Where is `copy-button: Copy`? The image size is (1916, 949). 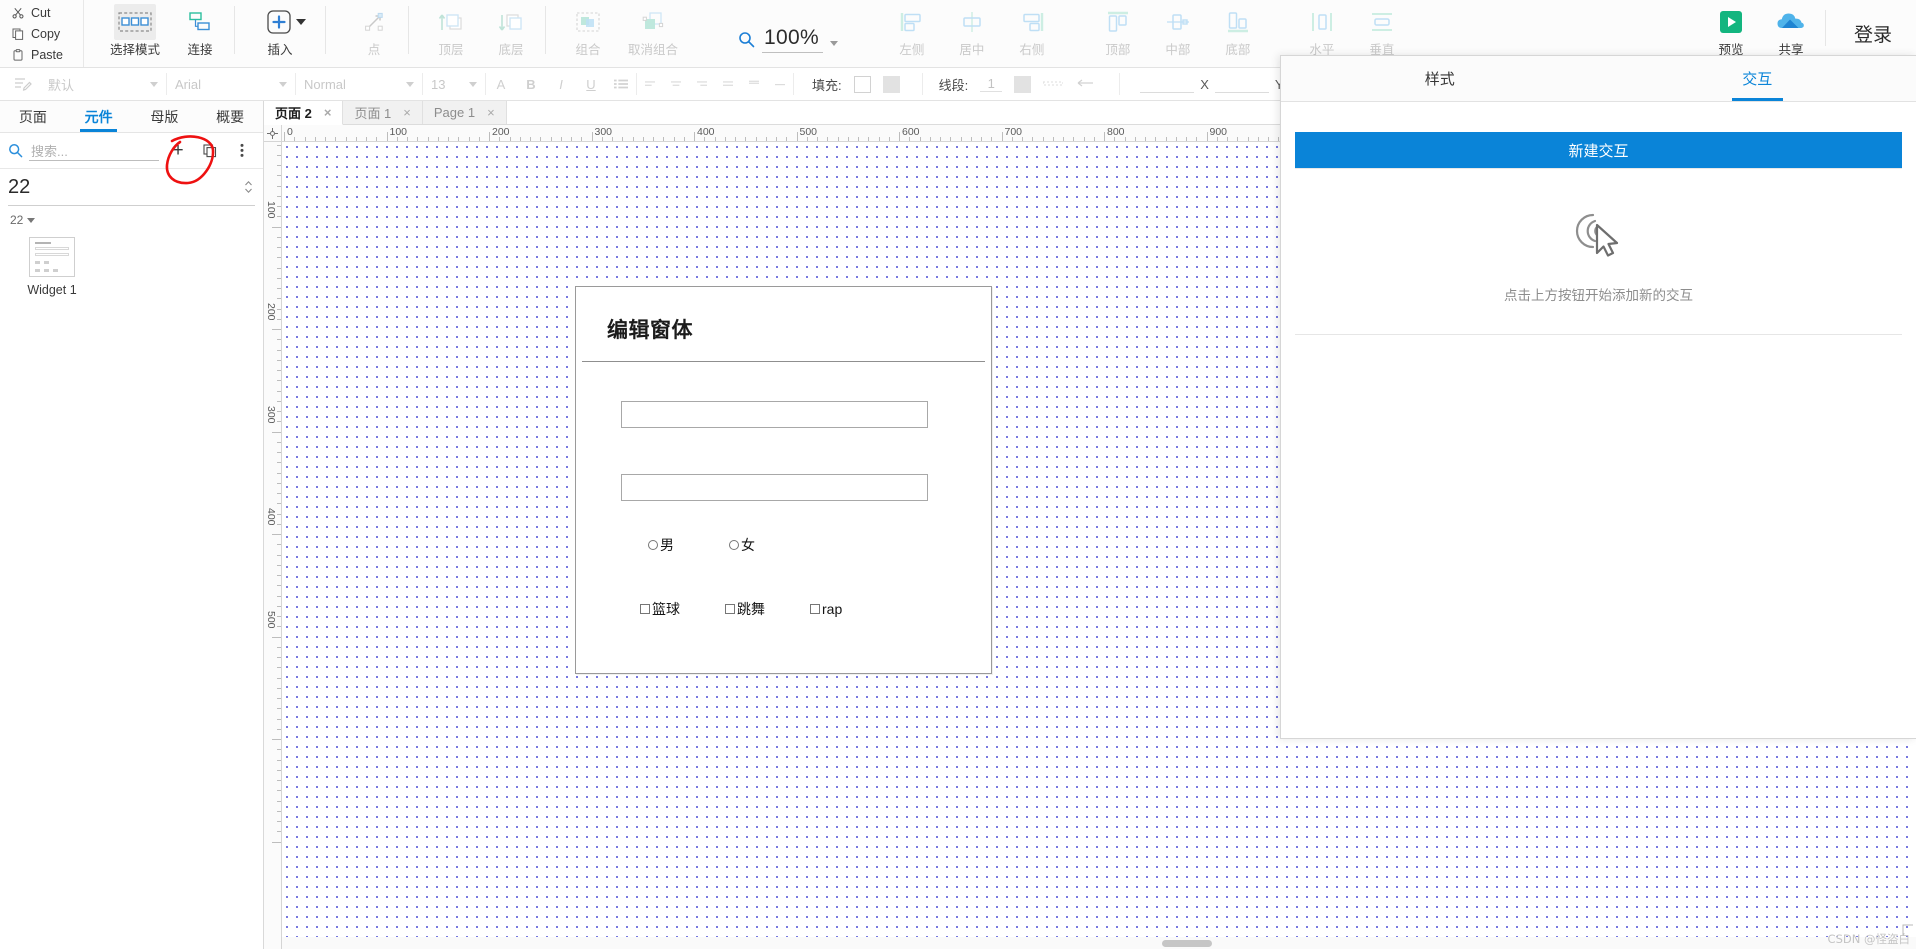 copy-button: Copy is located at coordinates (45, 33).